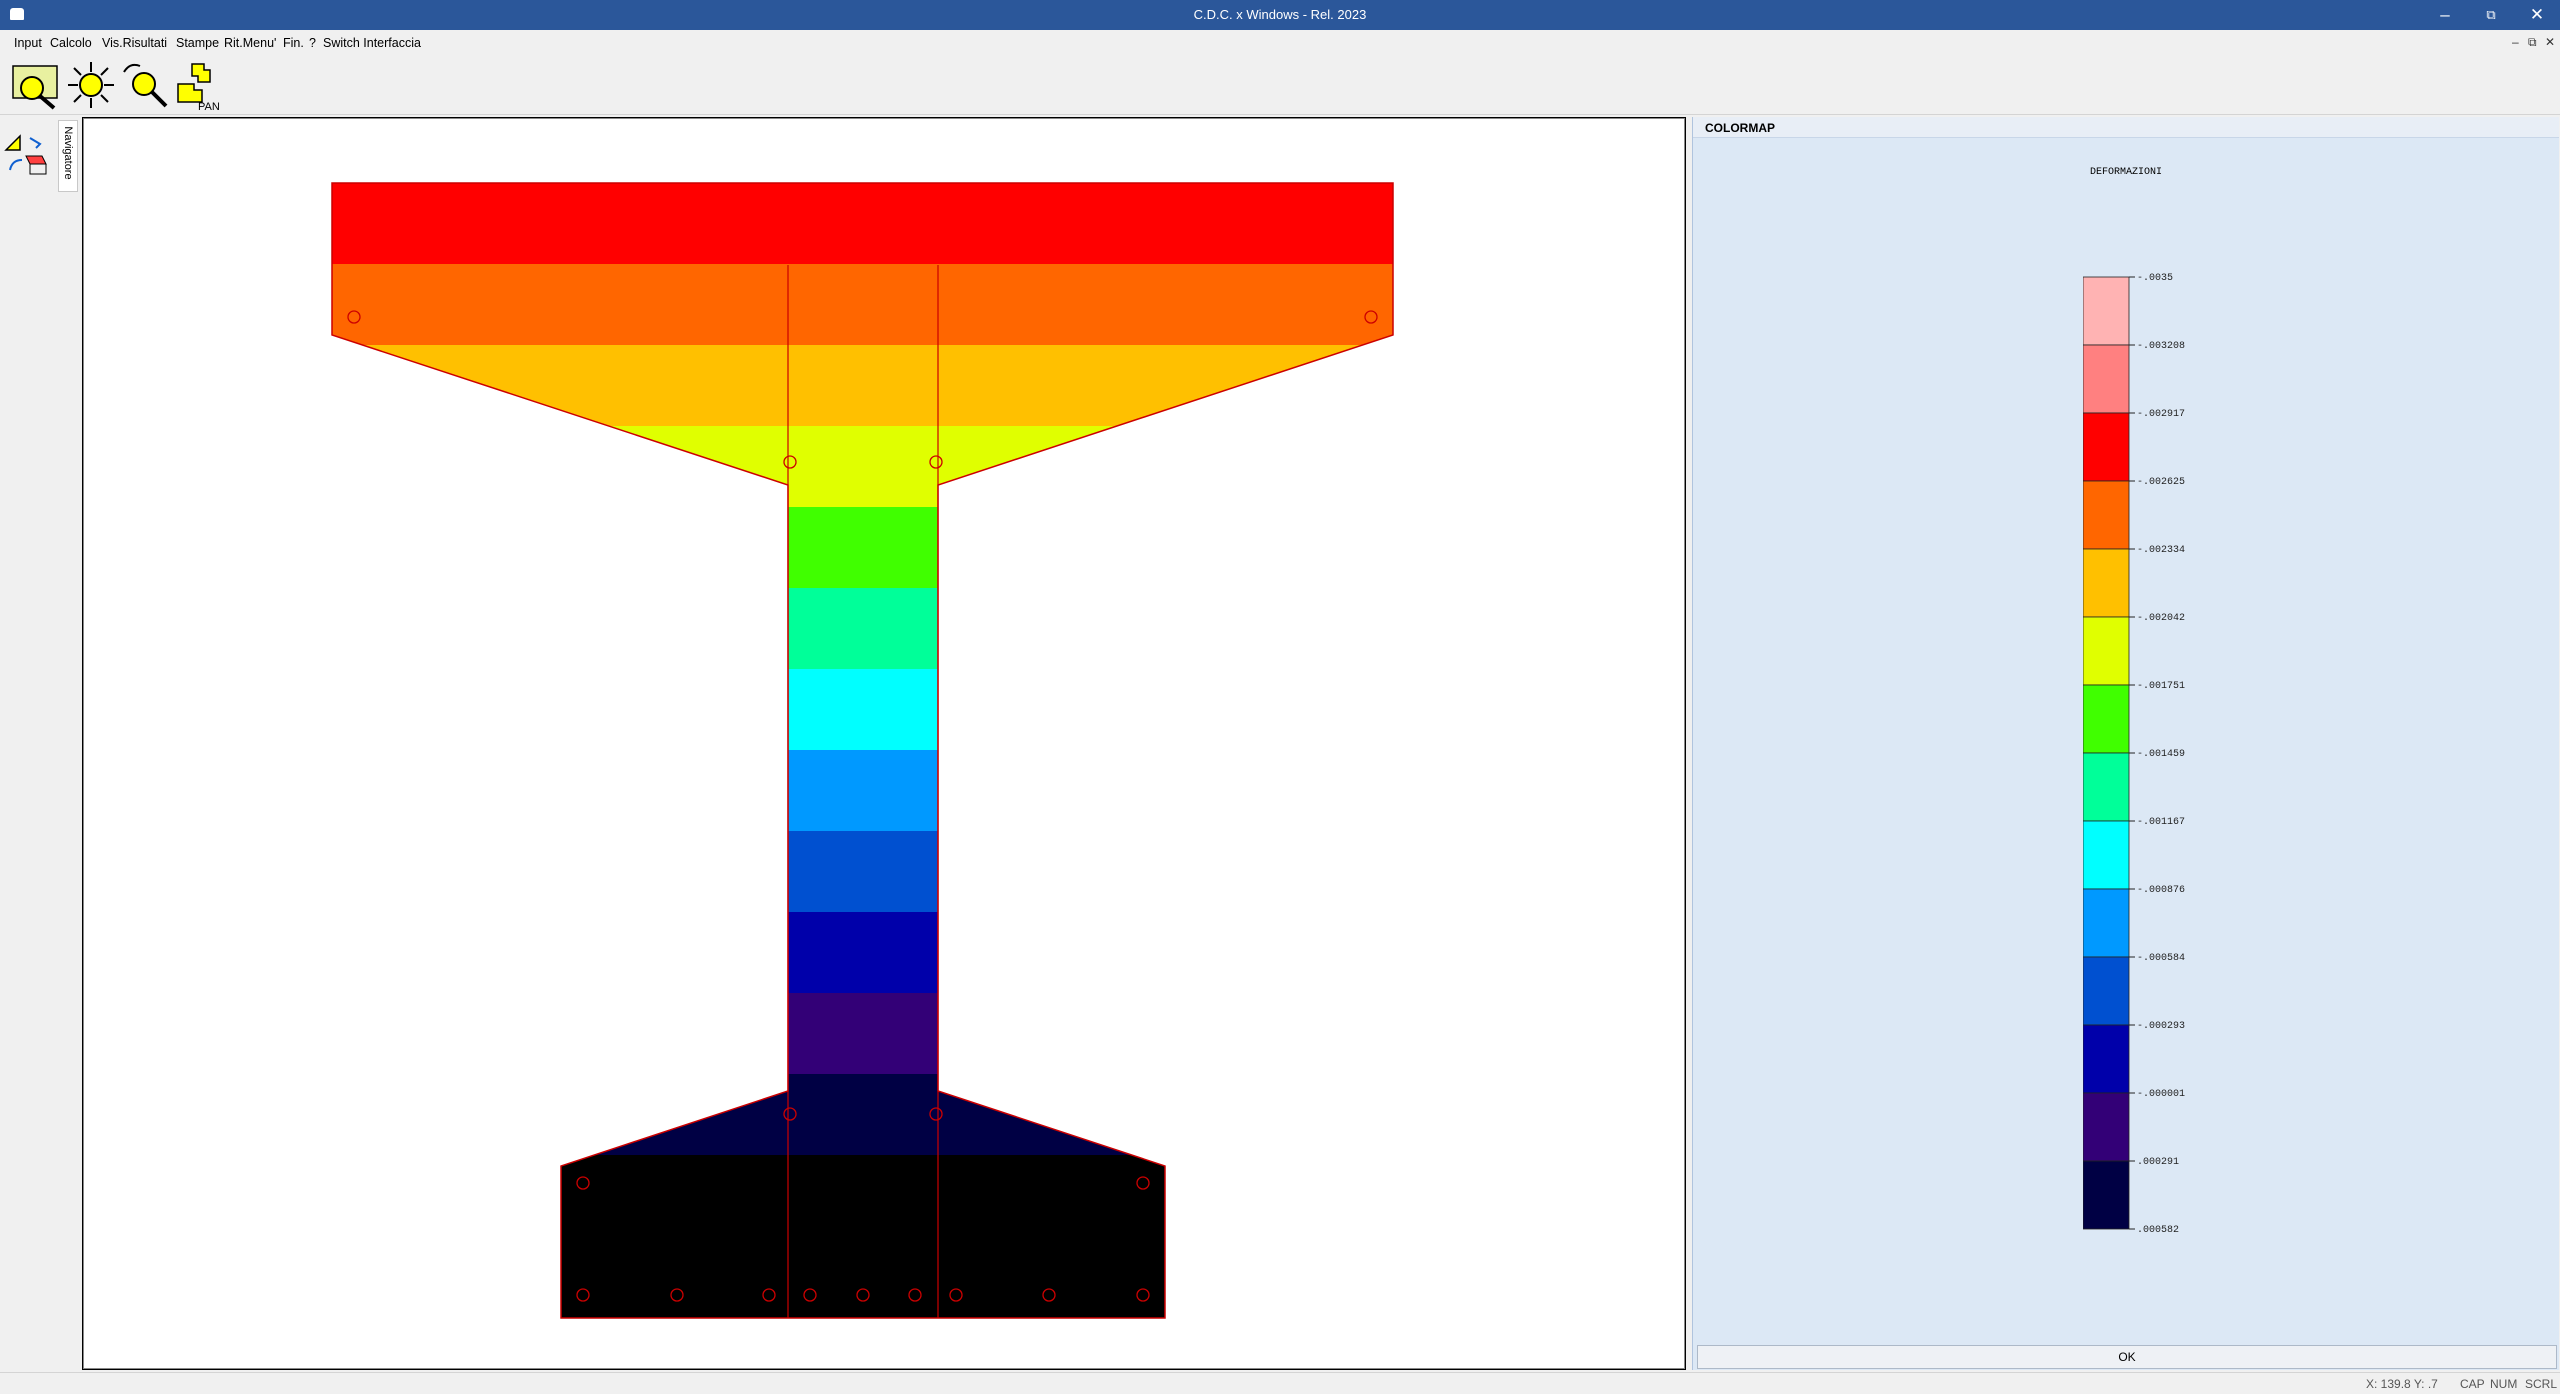  Describe the element at coordinates (2161, 482) in the screenshot. I see `colormap-label: -.002625` at that location.